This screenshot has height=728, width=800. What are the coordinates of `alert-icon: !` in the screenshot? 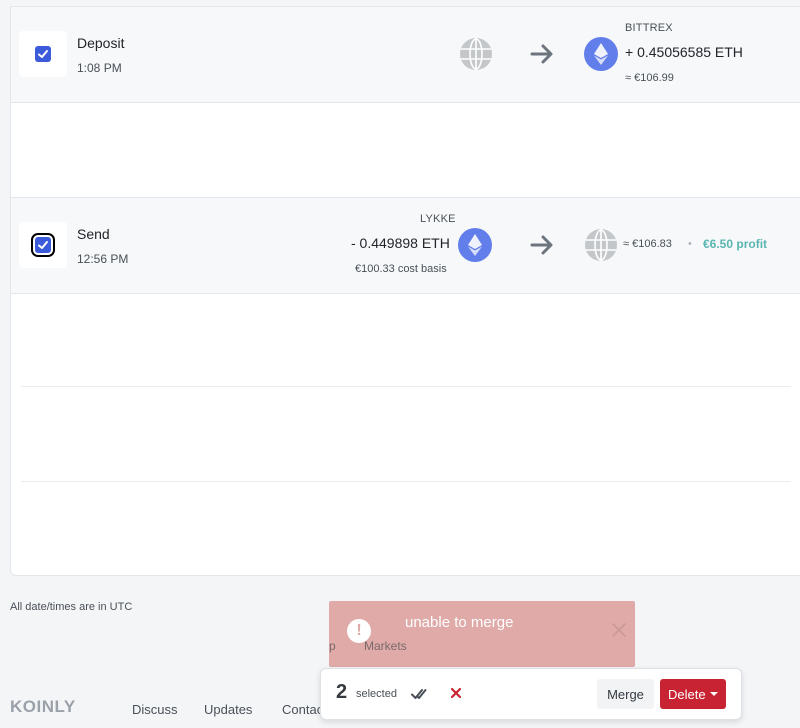 It's located at (359, 631).